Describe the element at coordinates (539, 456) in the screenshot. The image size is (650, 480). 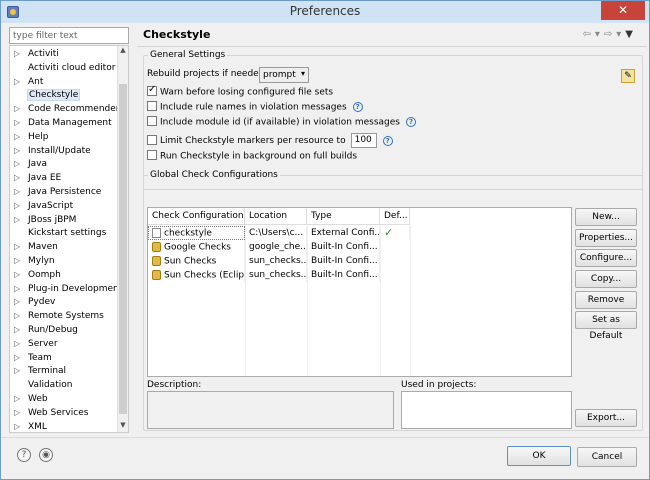
I see `ok-button: OK` at that location.